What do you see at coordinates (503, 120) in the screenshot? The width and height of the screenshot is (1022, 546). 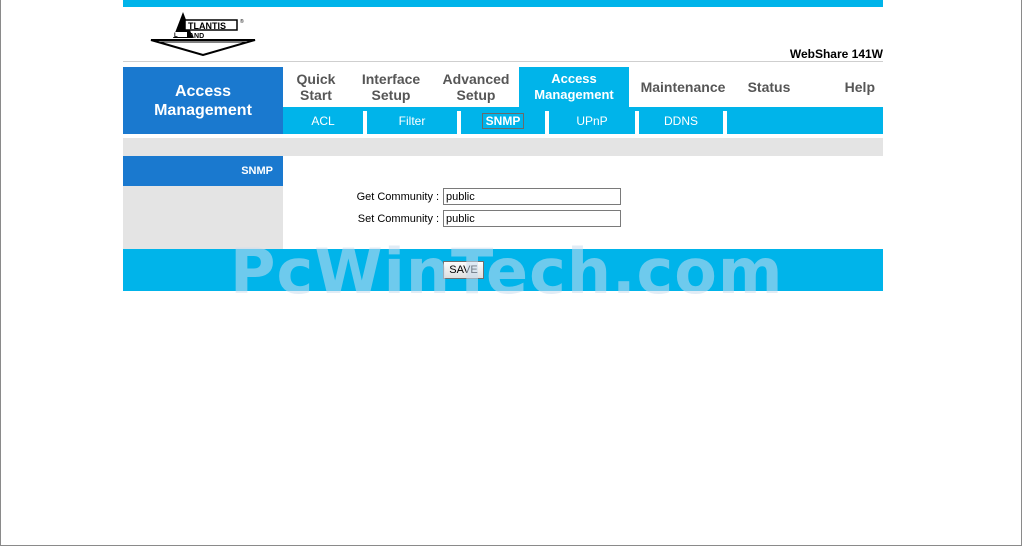 I see `subtab-snmp: SNMP` at bounding box center [503, 120].